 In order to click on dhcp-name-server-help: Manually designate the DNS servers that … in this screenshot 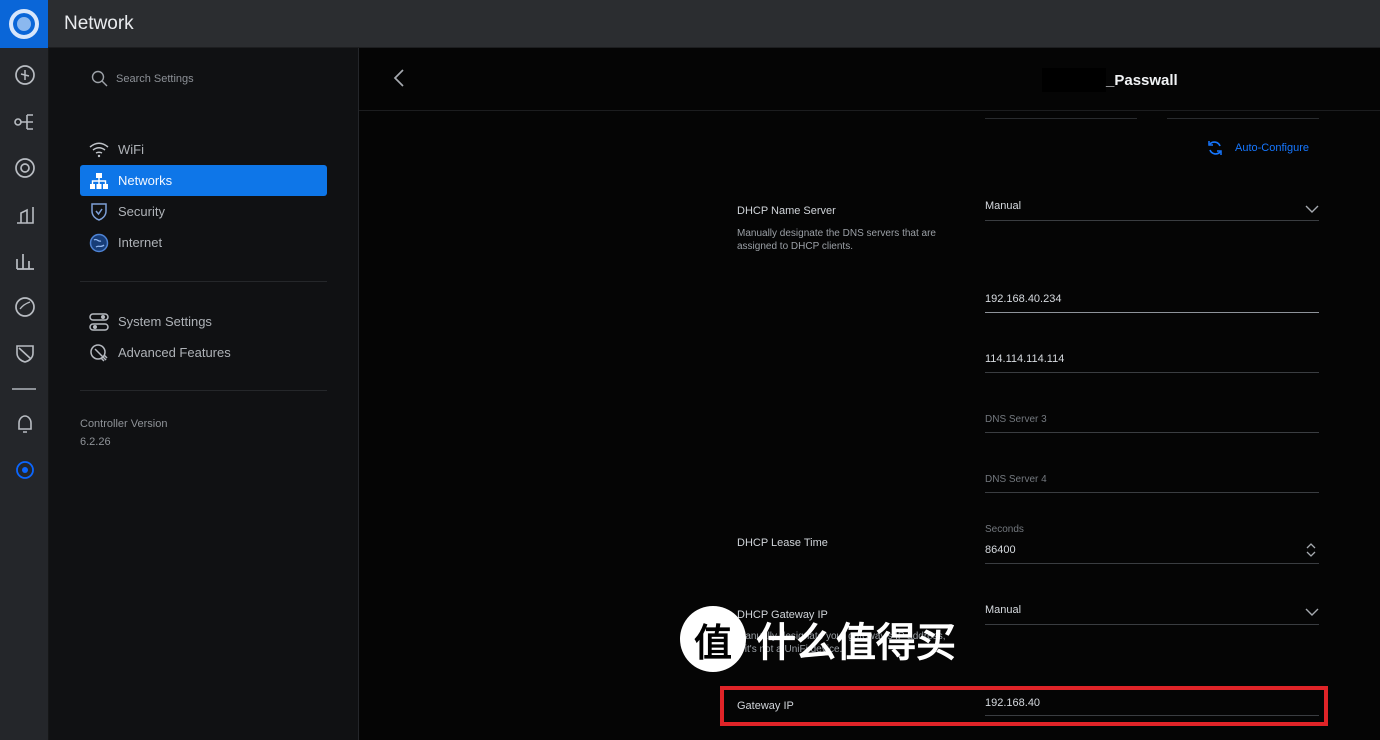, I will do `click(836, 240)`.